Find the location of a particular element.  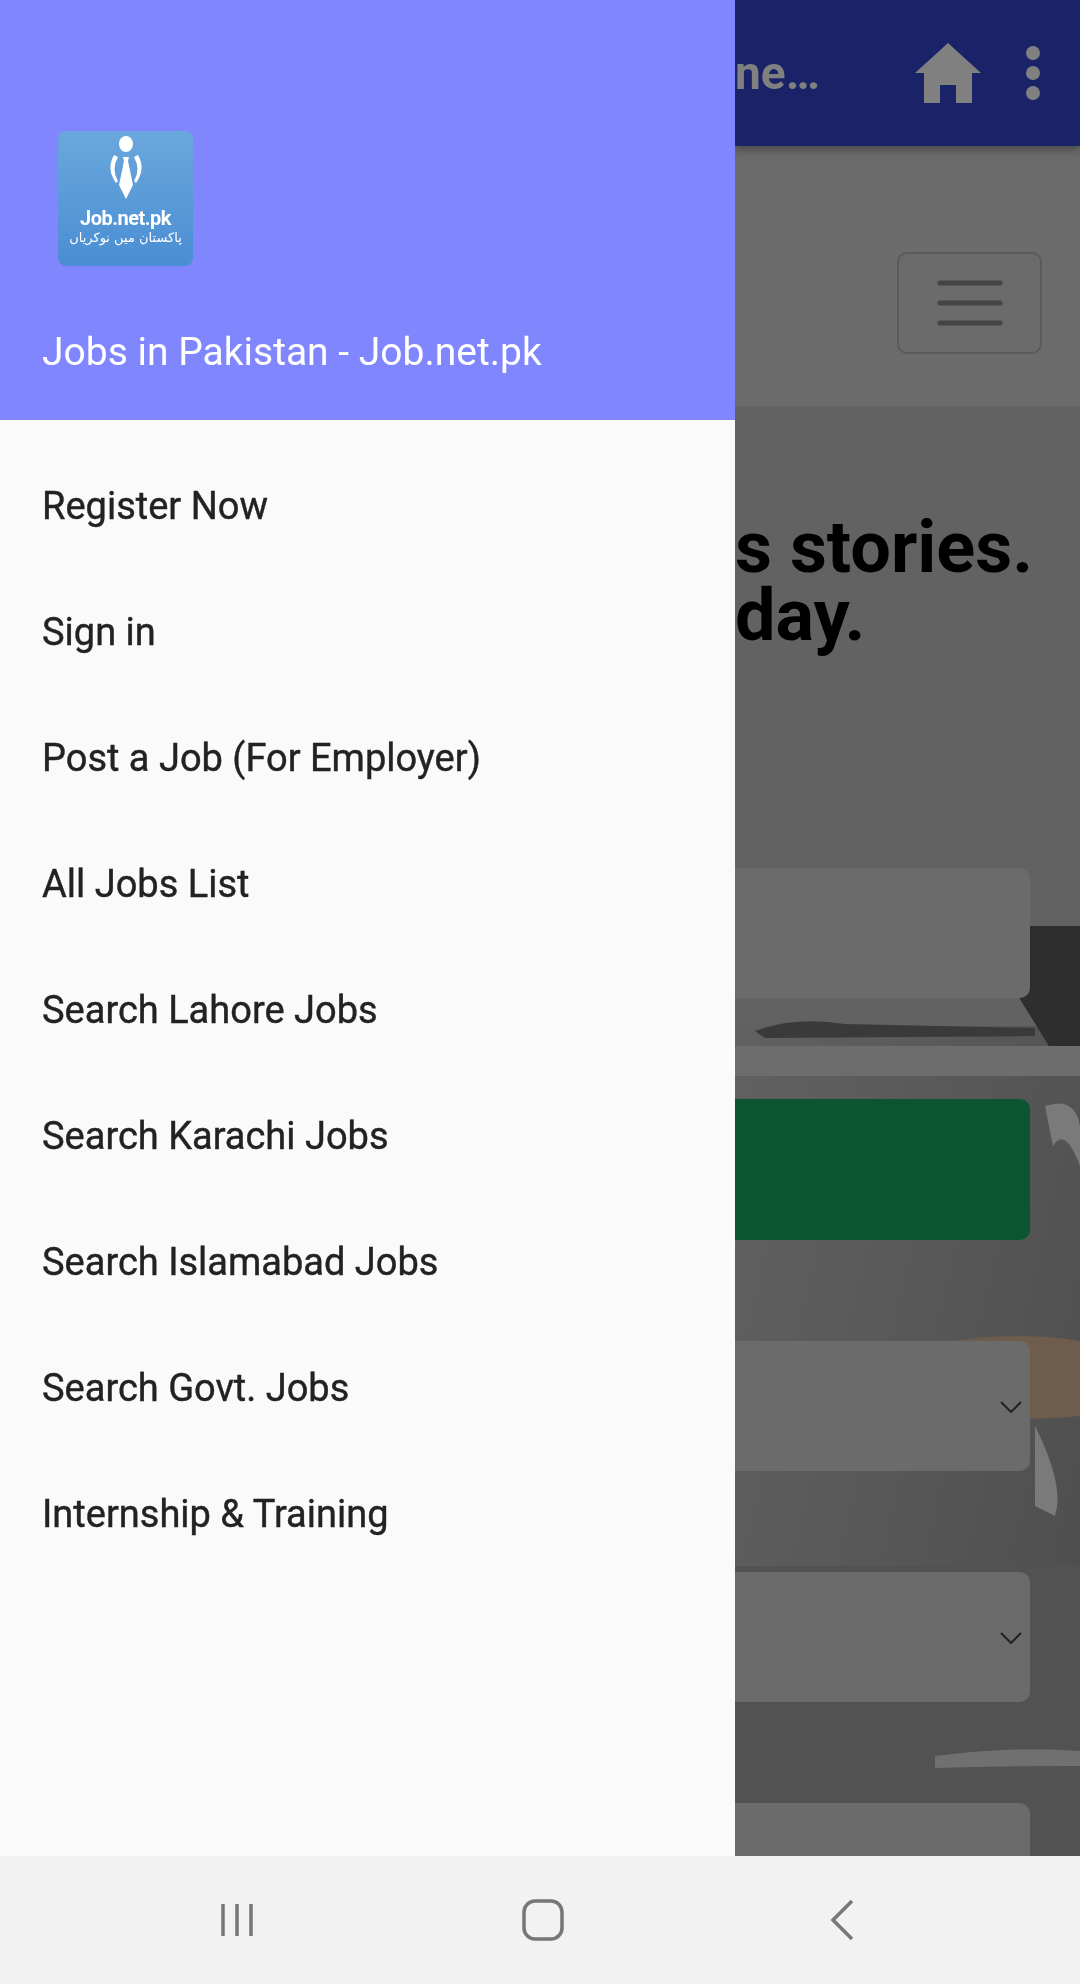

hero-heading-line: day. is located at coordinates (800, 616).